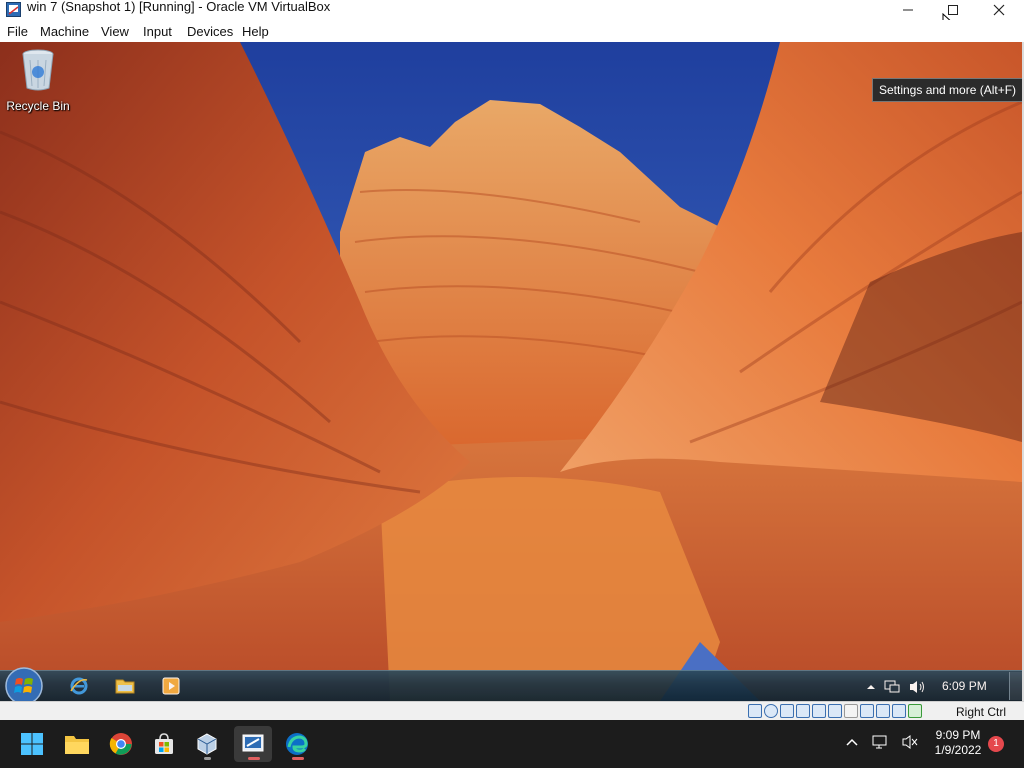 Image resolution: width=1024 pixels, height=768 pixels. What do you see at coordinates (512, 31) in the screenshot?
I see `menu-bar: File Machine View Input Devices Help` at bounding box center [512, 31].